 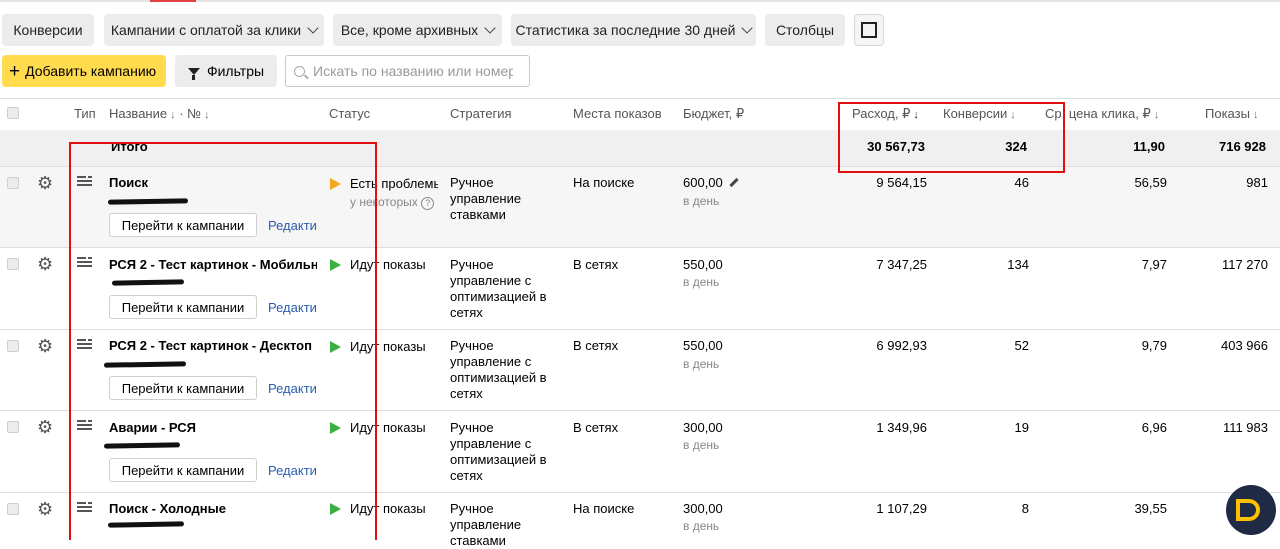 I want to click on campaign-type-dropdown: Кампании с оплатой за клики, so click(x=214, y=30).